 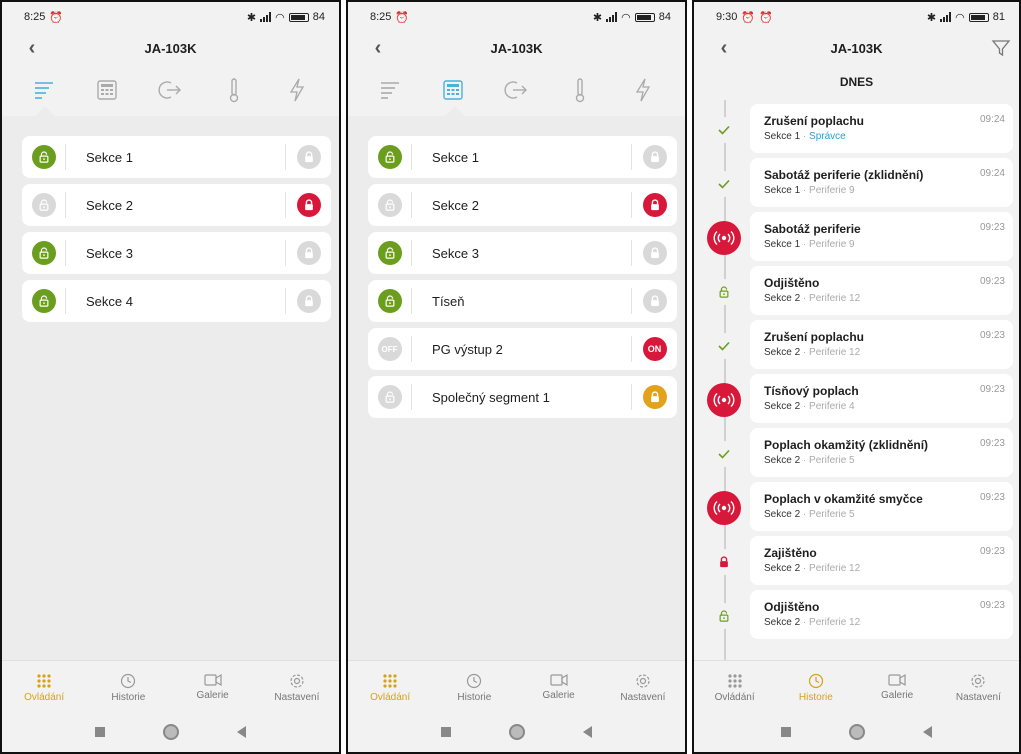 What do you see at coordinates (724, 130) in the screenshot?
I see `check-icon` at bounding box center [724, 130].